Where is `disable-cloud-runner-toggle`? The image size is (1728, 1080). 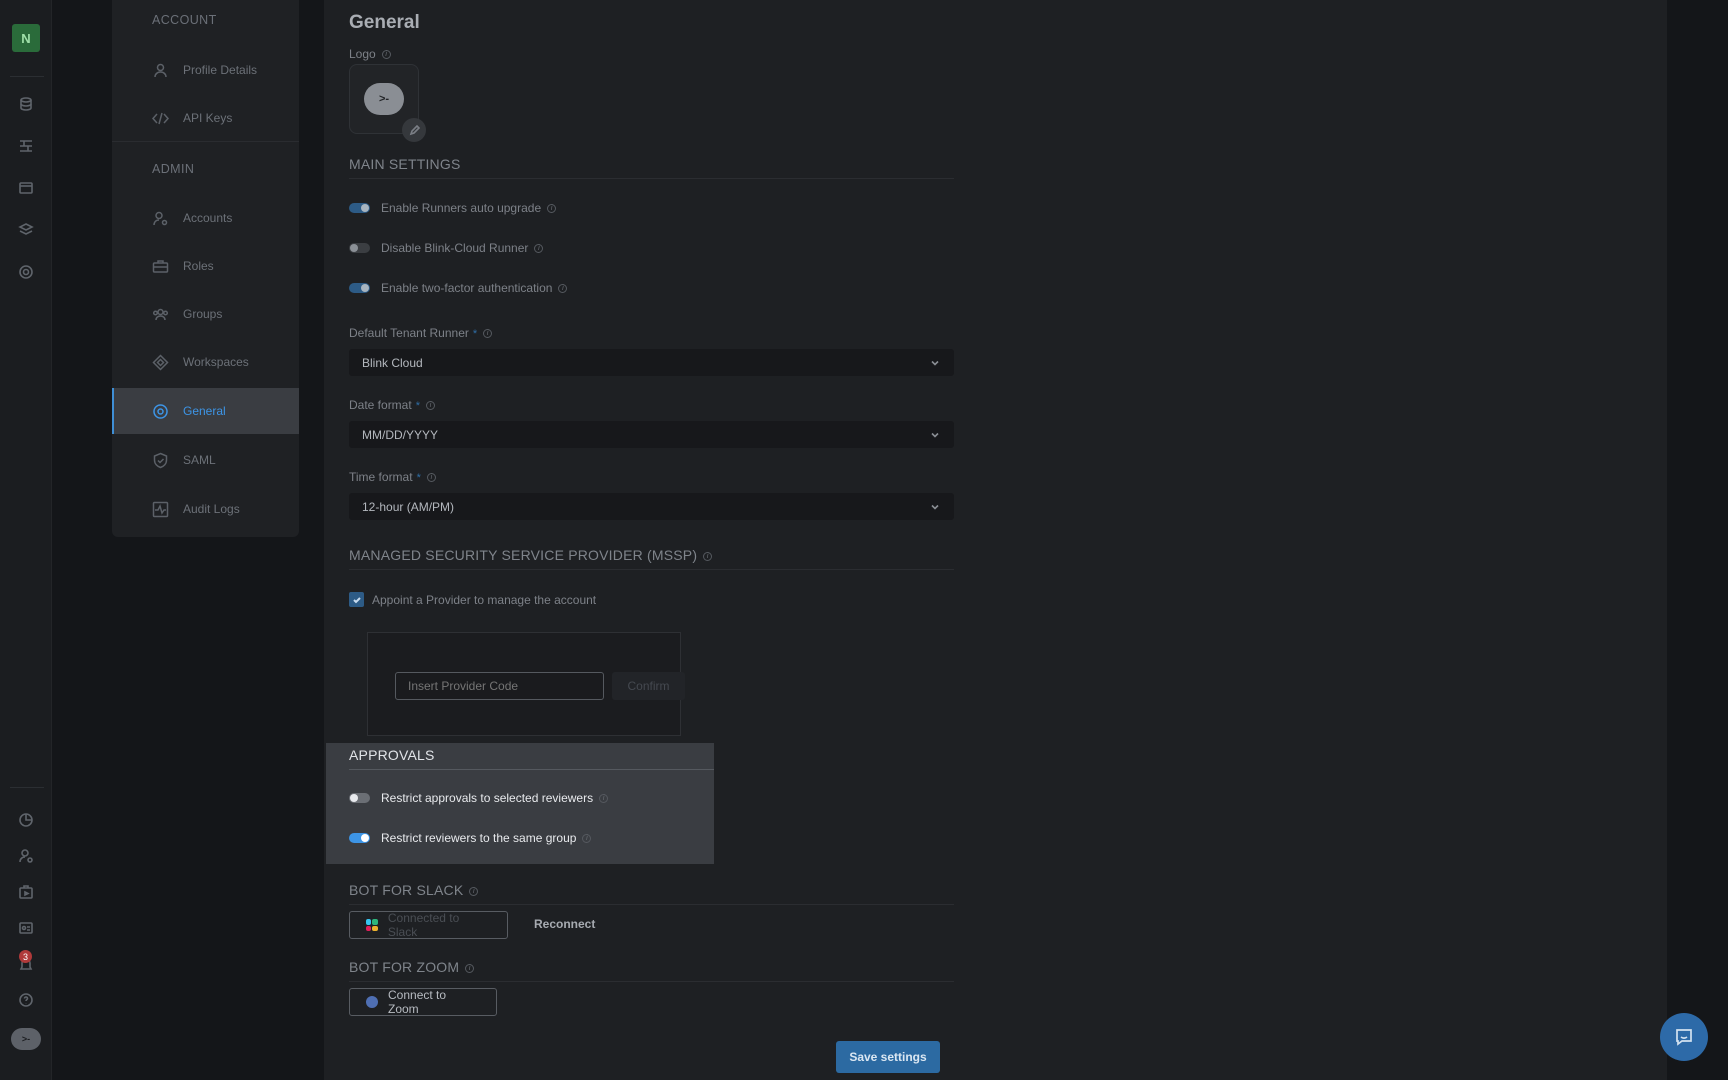
disable-cloud-runner-toggle is located at coordinates (359, 248).